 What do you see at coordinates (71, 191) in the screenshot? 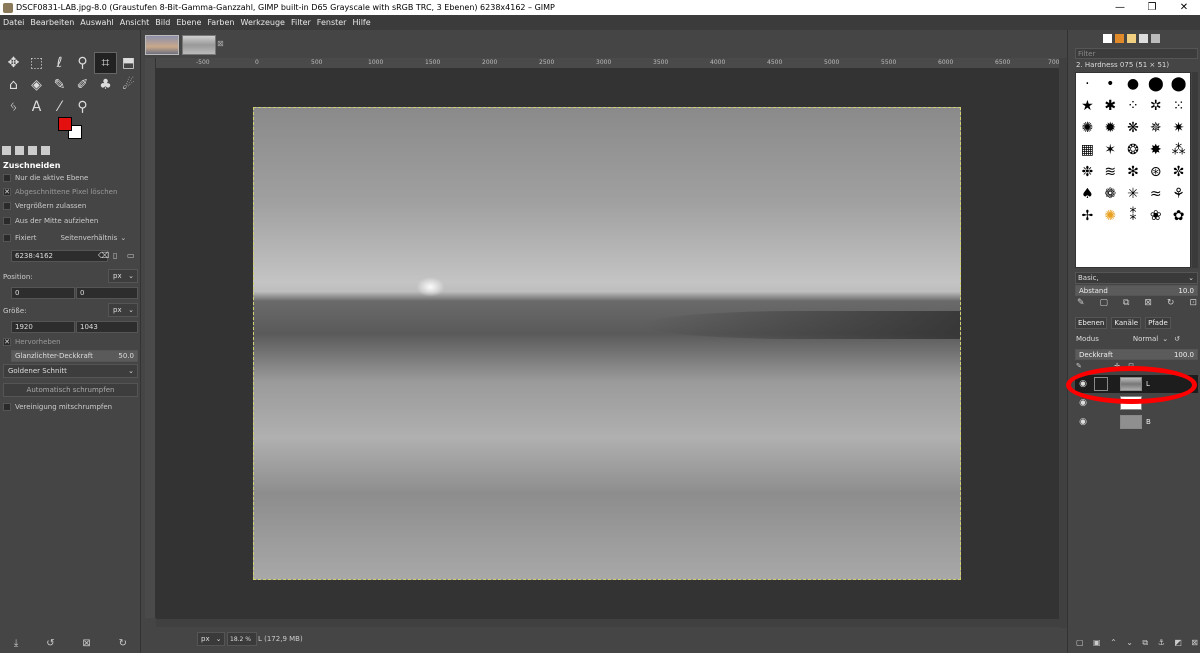
I see `delete-cropped-option: ✕ Abgeschnittene Pixel löschen` at bounding box center [71, 191].